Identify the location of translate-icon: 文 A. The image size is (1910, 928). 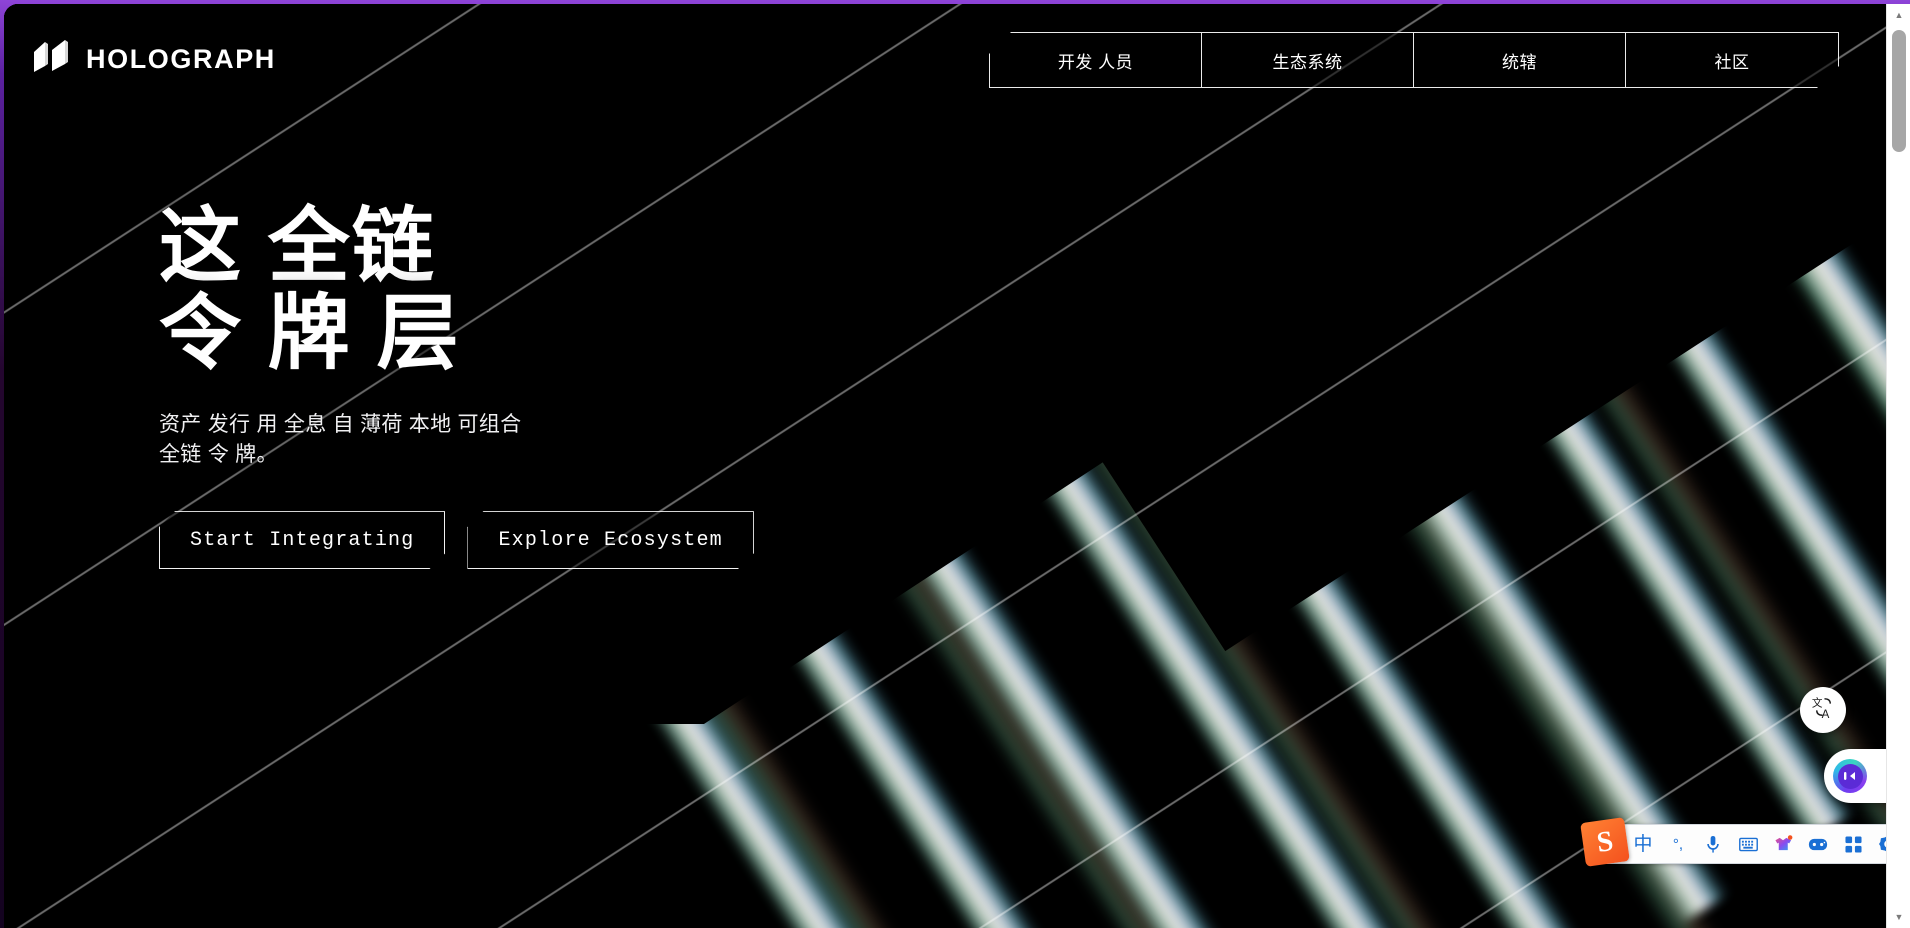
(1823, 710).